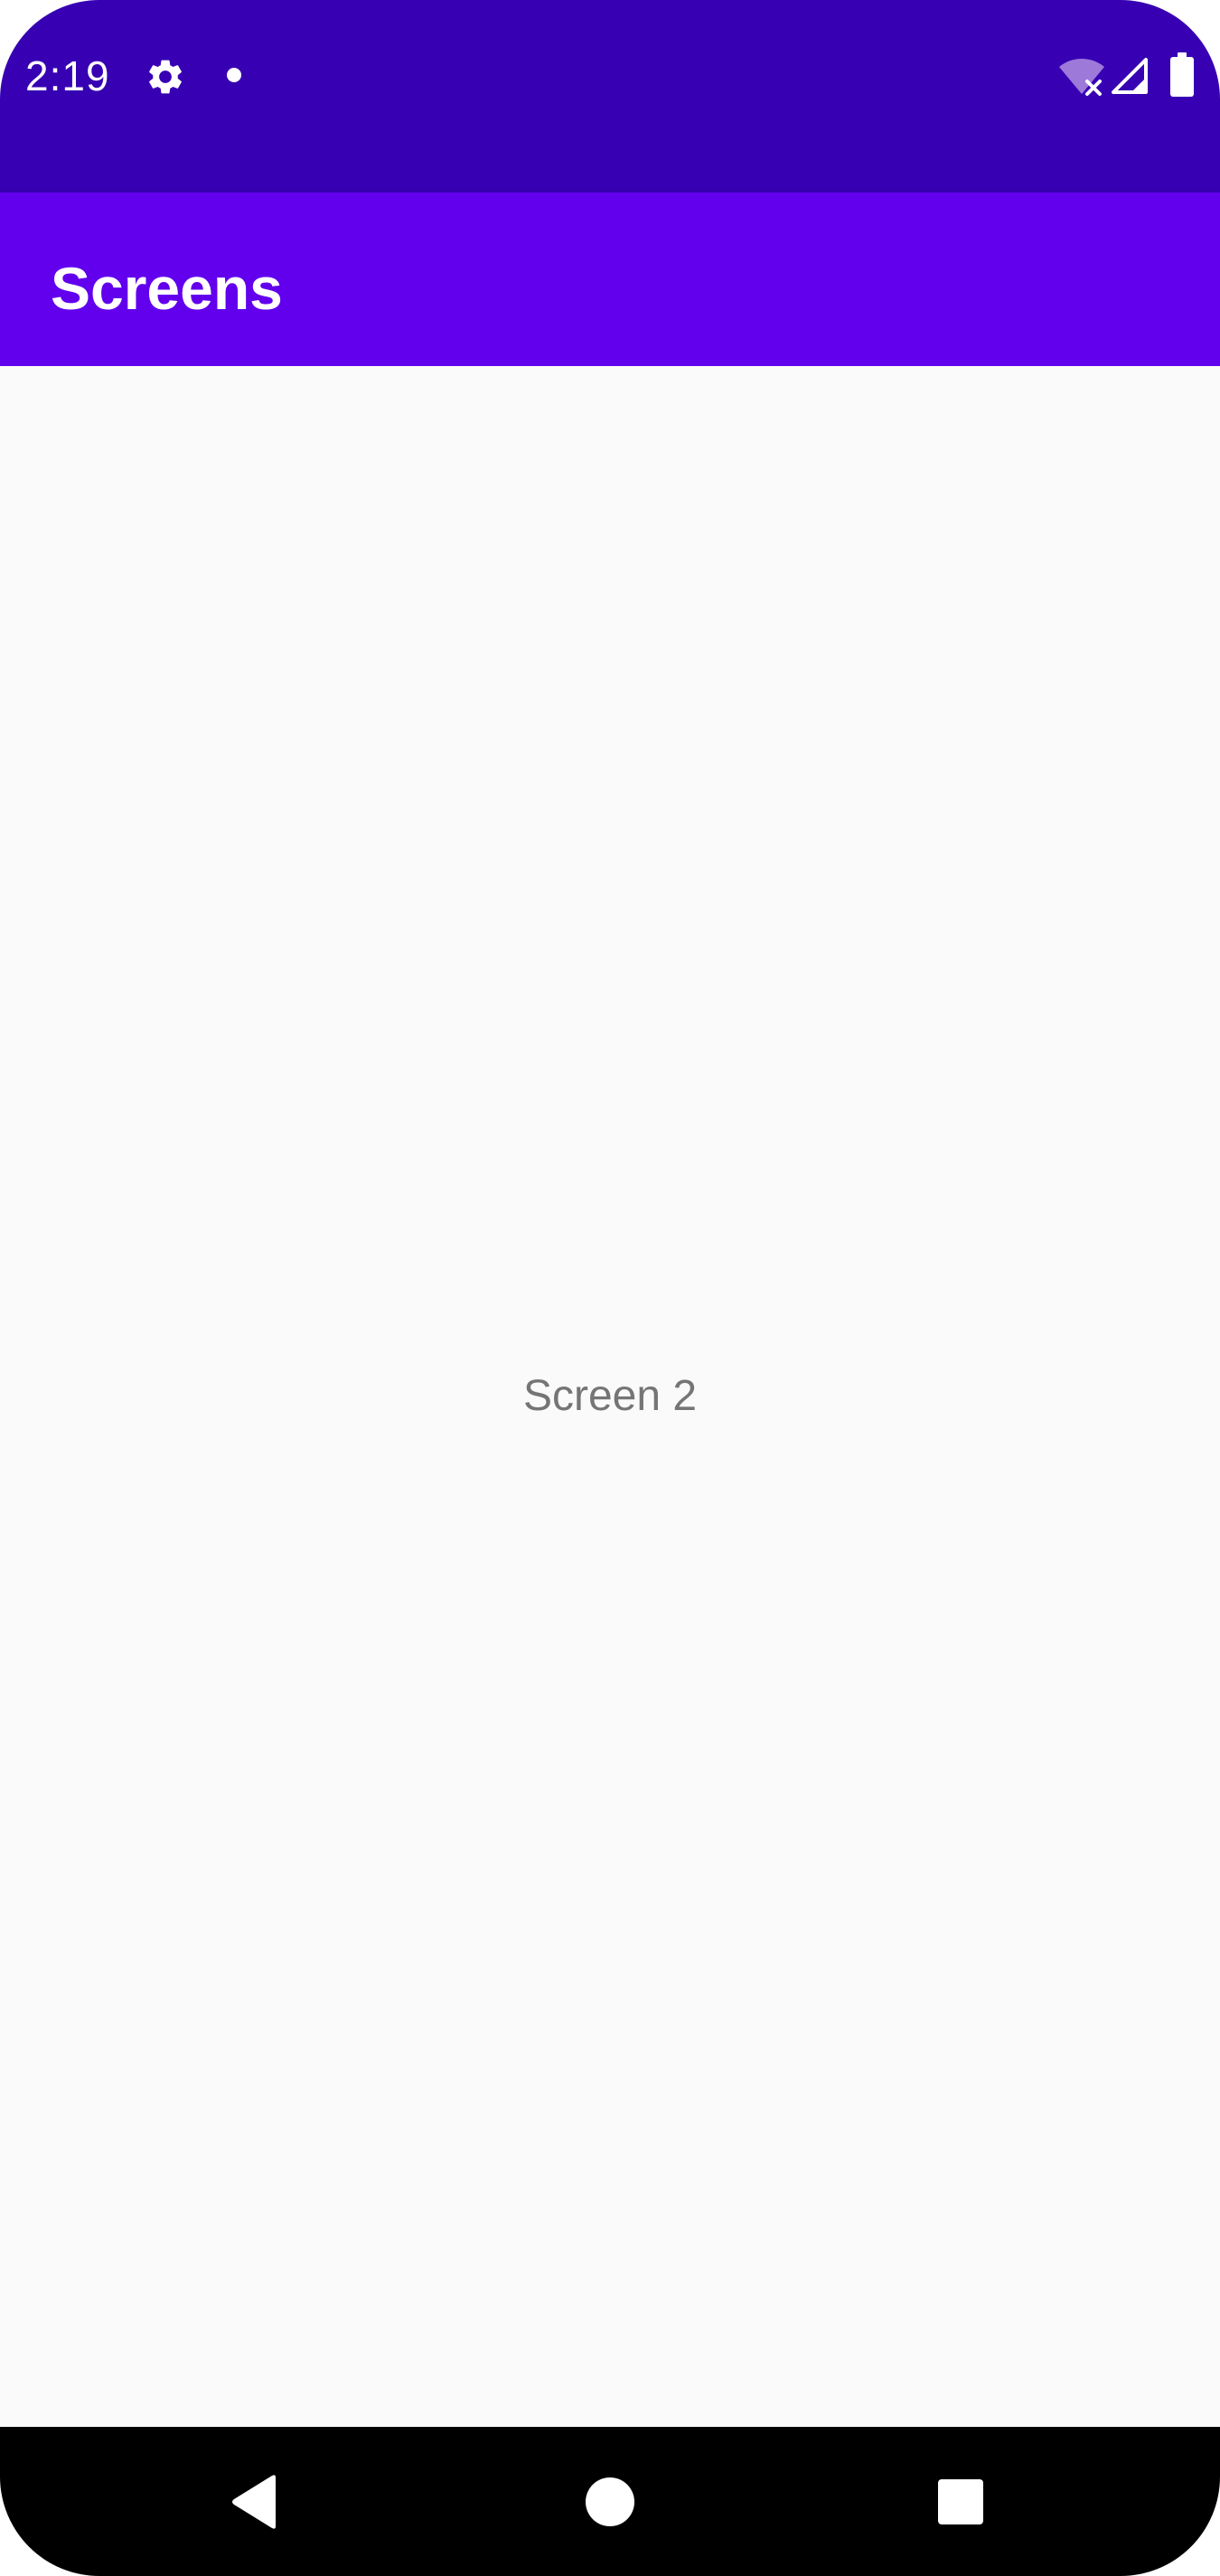  I want to click on back-button, so click(254, 2502).